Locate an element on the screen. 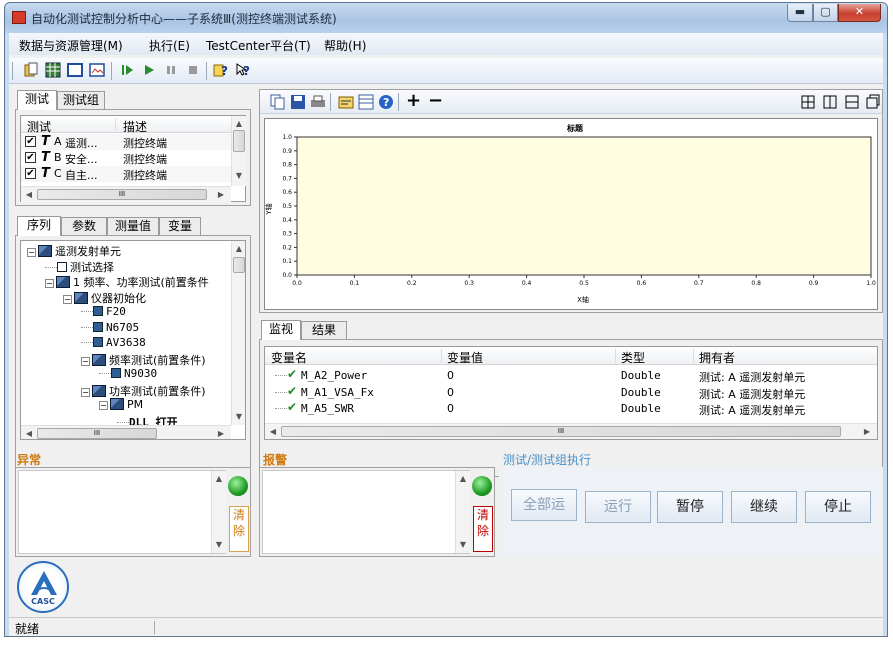 The height and width of the screenshot is (647, 893). tree-node: − 仪器初始化 is located at coordinates (104, 298).